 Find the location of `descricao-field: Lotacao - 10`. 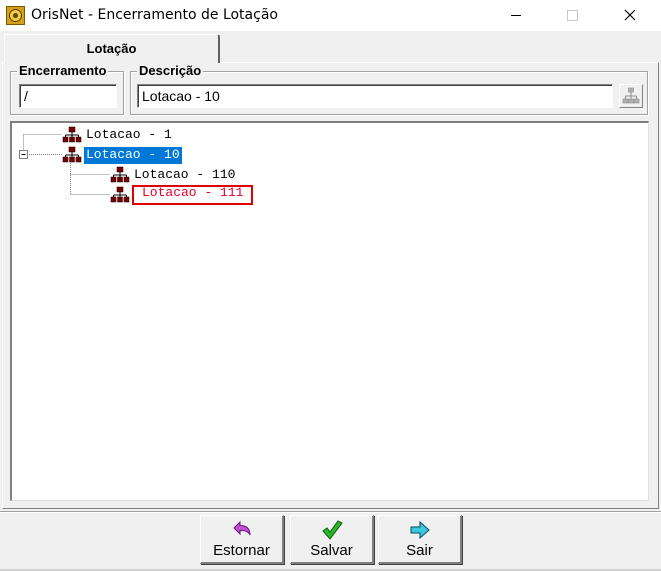

descricao-field: Lotacao - 10 is located at coordinates (375, 96).